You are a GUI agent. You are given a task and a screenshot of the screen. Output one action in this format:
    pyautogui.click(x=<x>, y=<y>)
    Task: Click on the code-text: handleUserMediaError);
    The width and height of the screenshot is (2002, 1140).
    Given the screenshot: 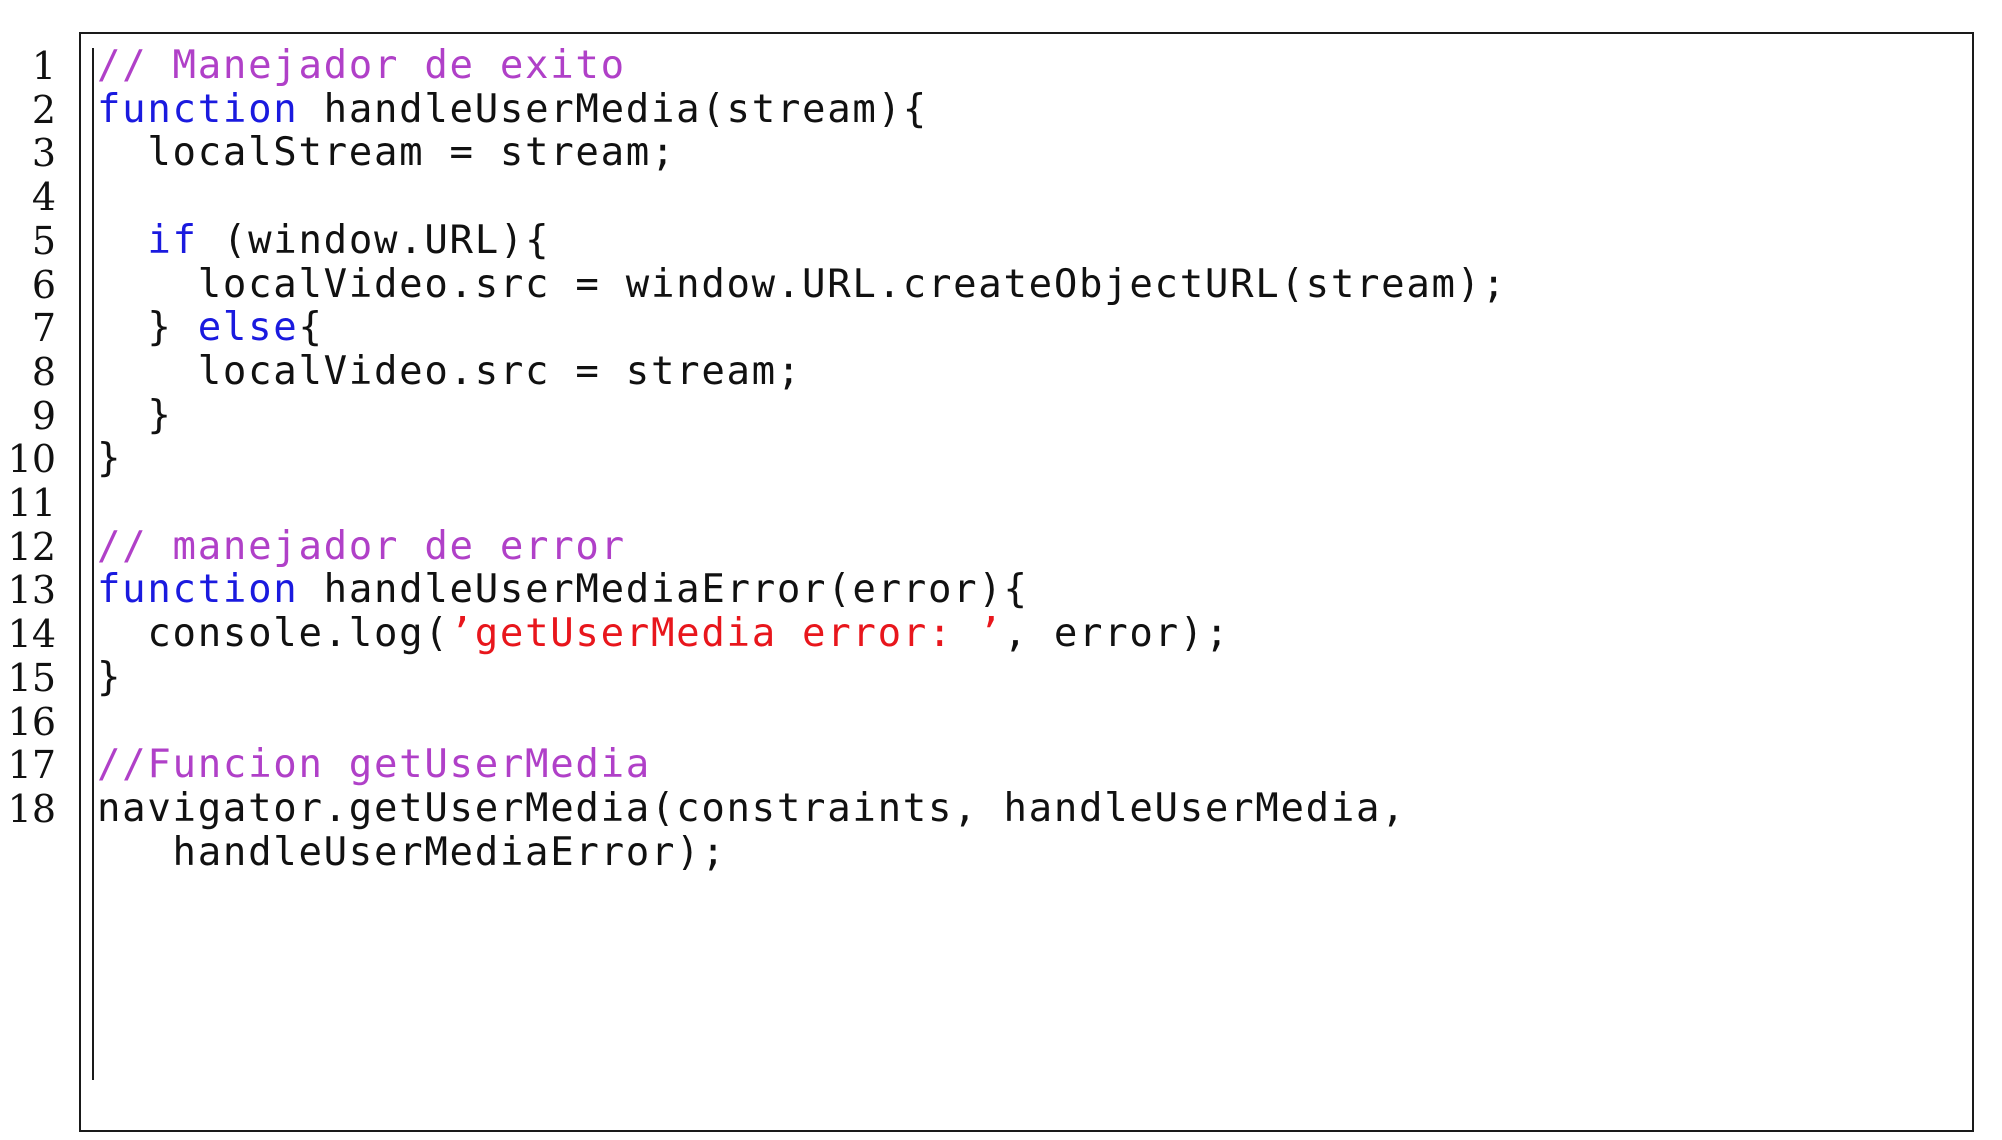 What is the action you would take?
    pyautogui.click(x=412, y=853)
    